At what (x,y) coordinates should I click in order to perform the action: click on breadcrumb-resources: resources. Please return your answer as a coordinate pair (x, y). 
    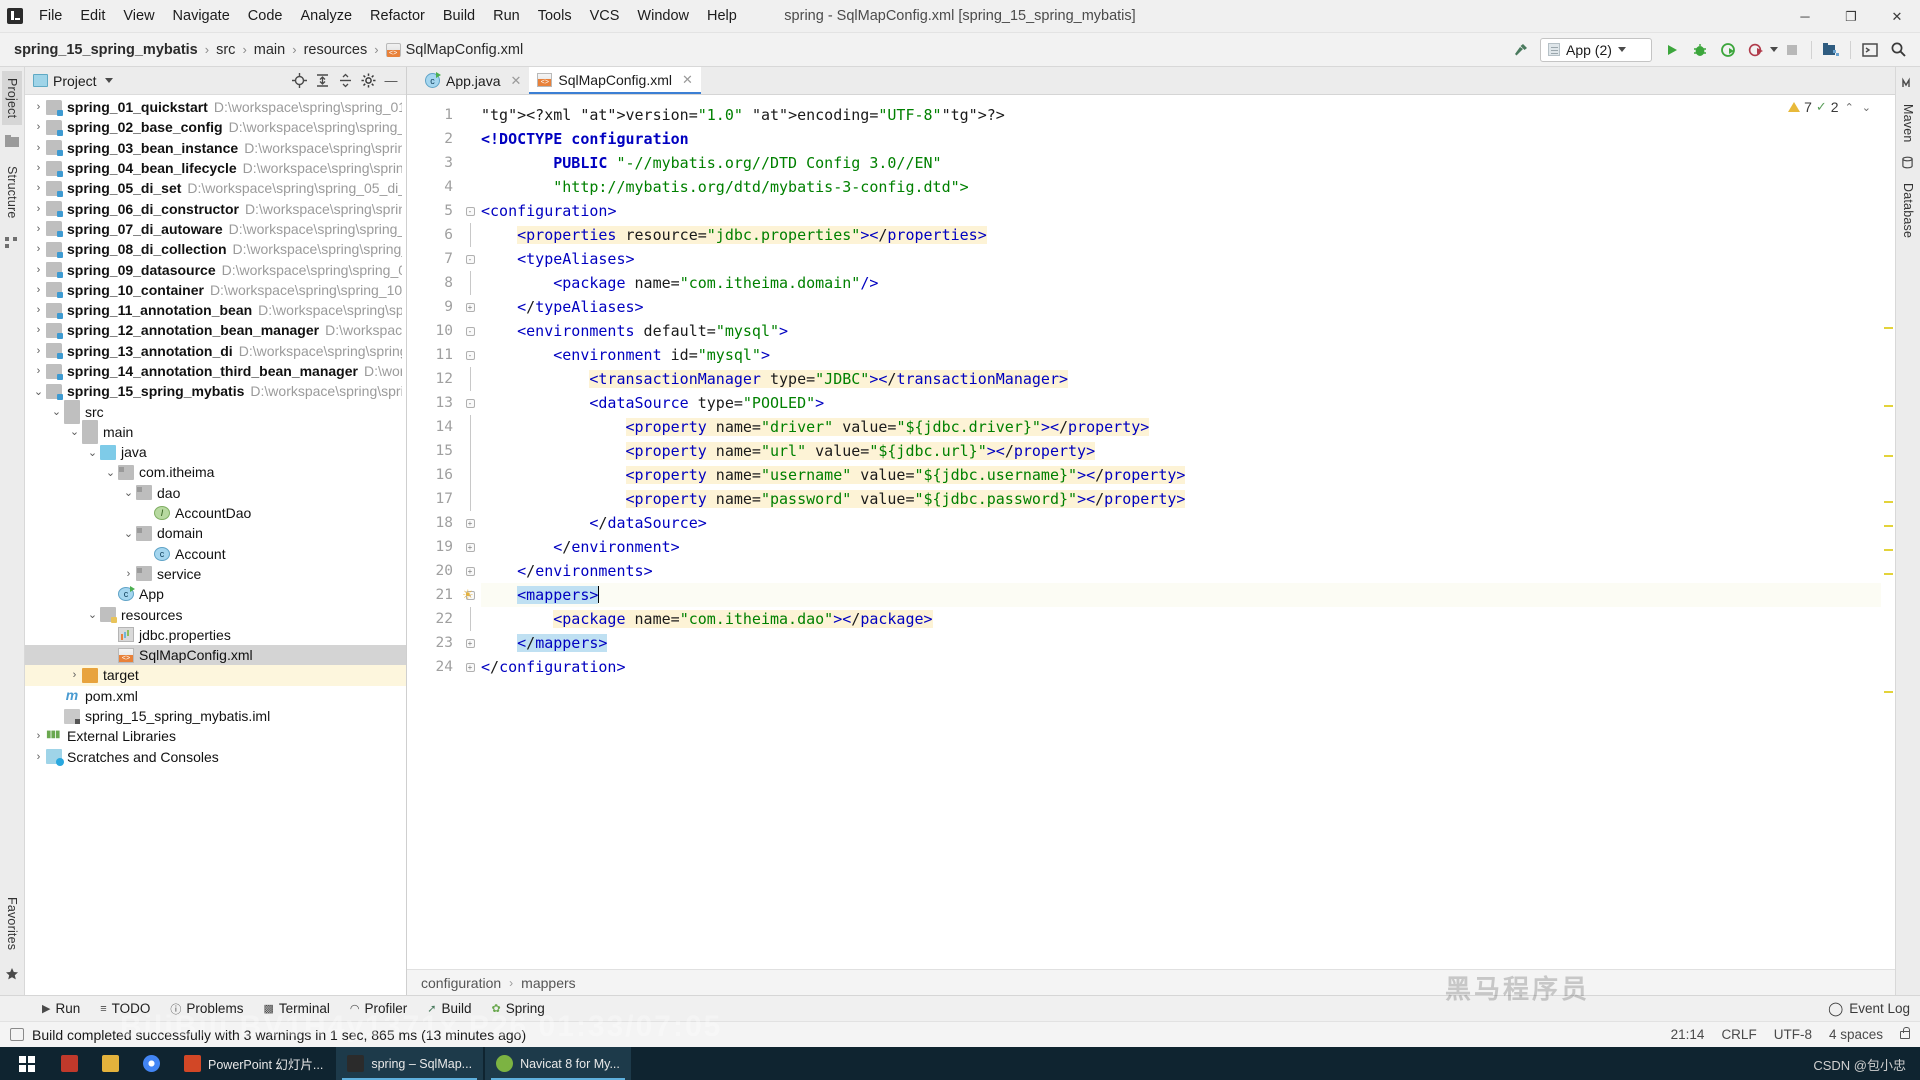
    Looking at the image, I should click on (336, 50).